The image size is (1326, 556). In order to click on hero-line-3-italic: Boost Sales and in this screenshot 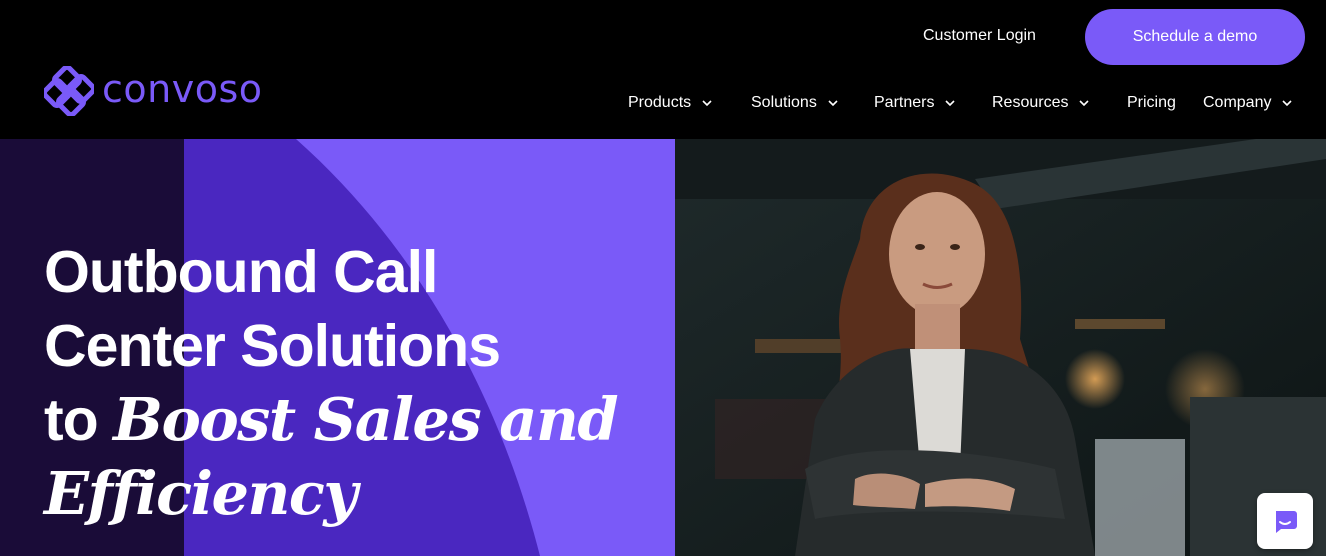, I will do `click(366, 419)`.